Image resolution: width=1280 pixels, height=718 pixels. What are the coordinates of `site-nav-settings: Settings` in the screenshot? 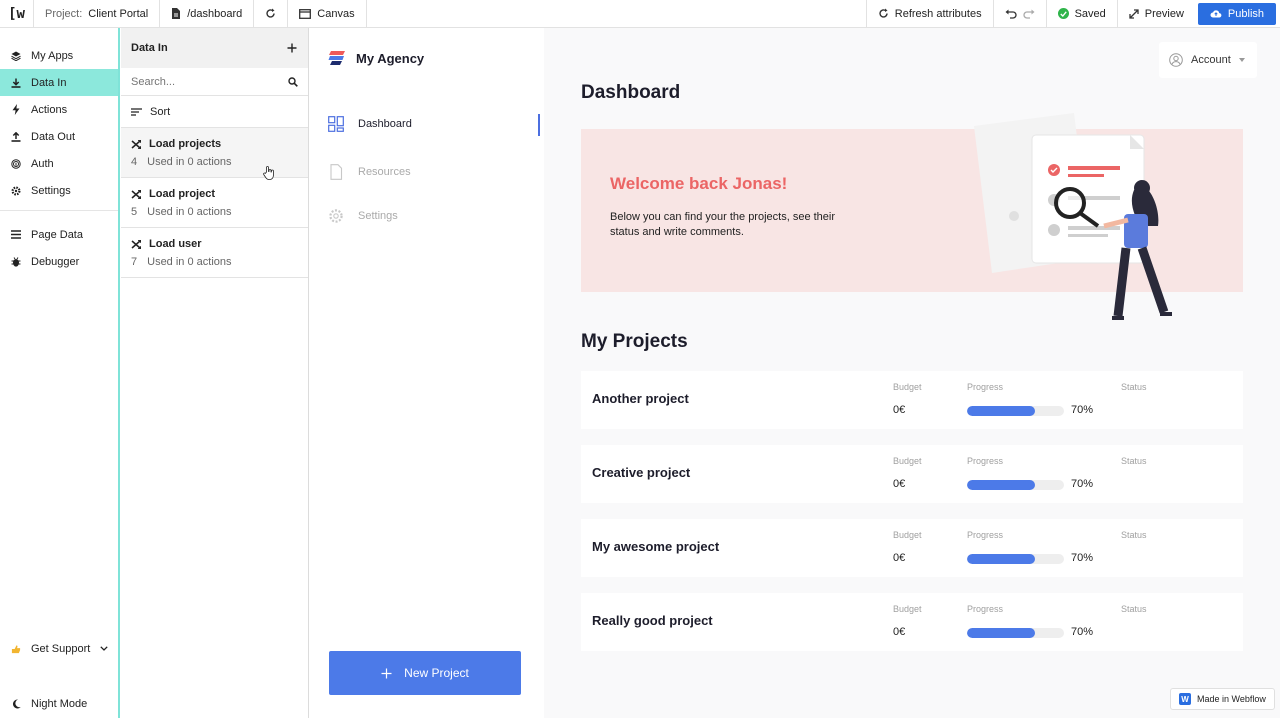 It's located at (363, 216).